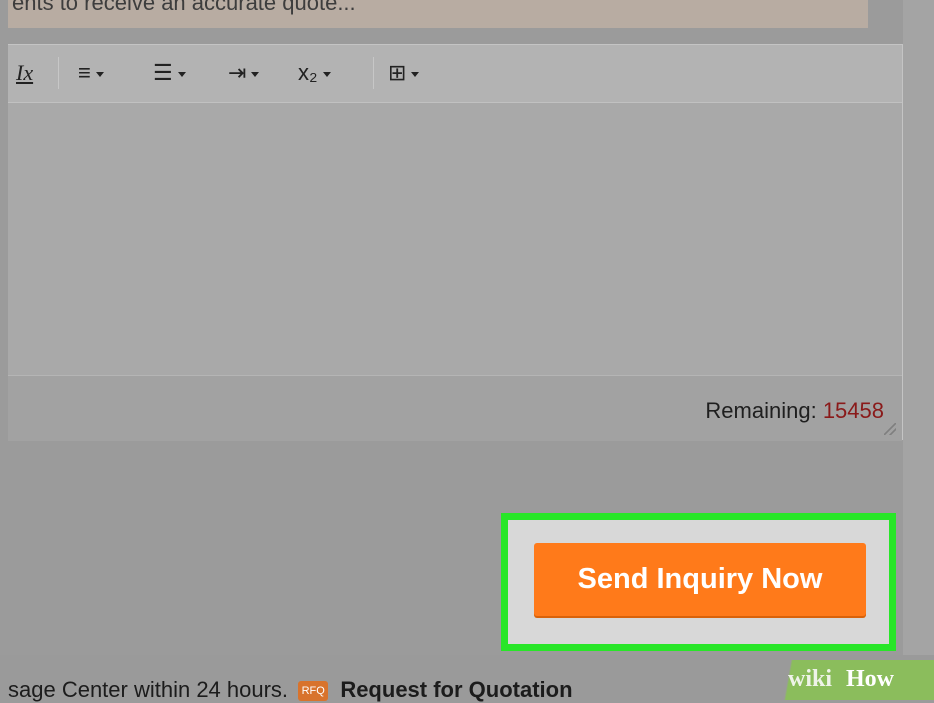 The image size is (934, 703). What do you see at coordinates (870, 679) in the screenshot?
I see `watermark-how: How` at bounding box center [870, 679].